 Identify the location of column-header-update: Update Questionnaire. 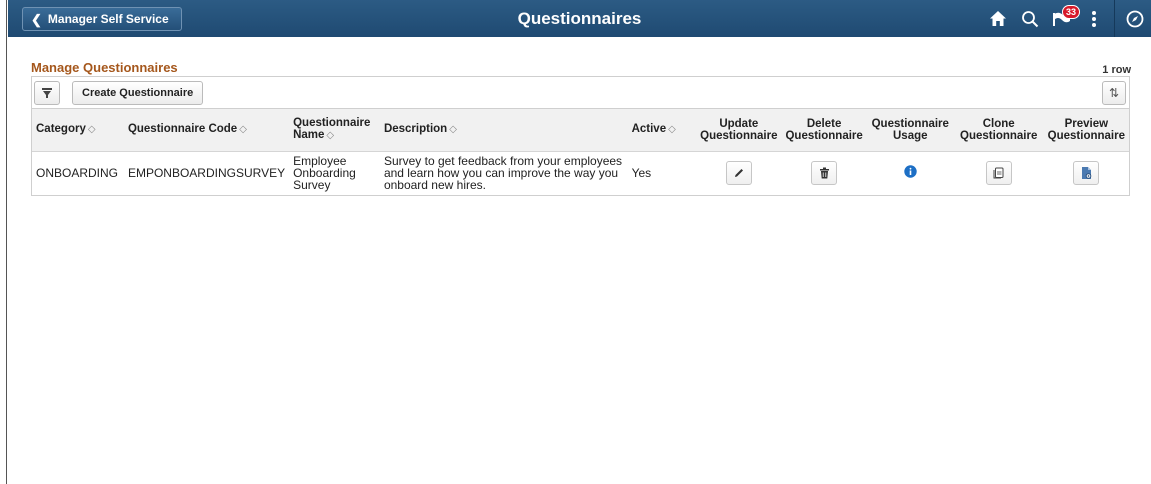
(739, 129).